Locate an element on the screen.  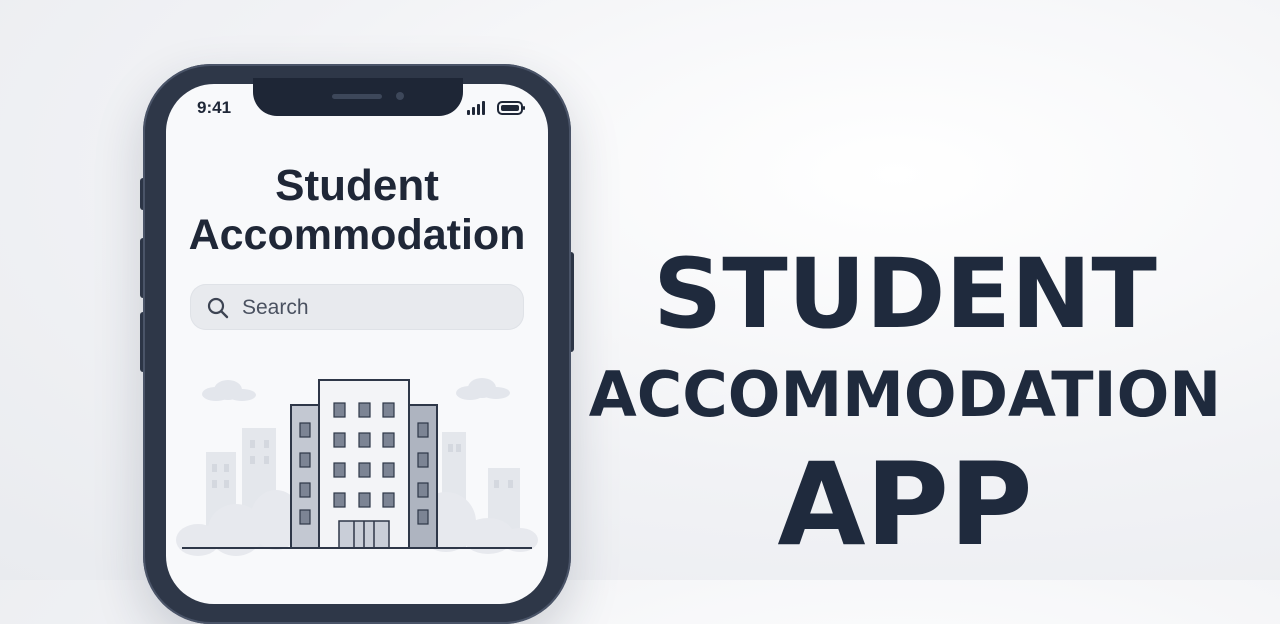
cloud-right is located at coordinates (483, 389).